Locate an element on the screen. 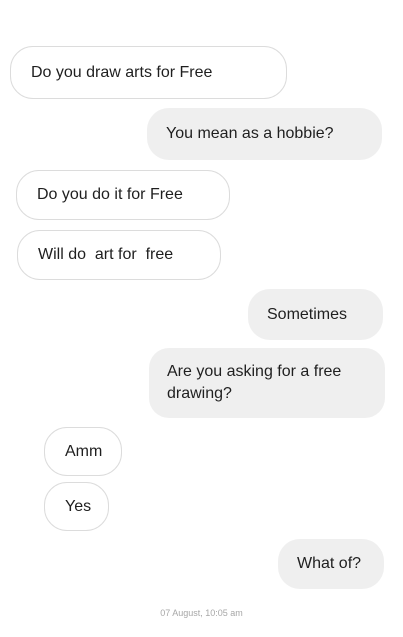 The height and width of the screenshot is (637, 403). message-bubble-incoming: Do you do it for Free is located at coordinates (123, 195).